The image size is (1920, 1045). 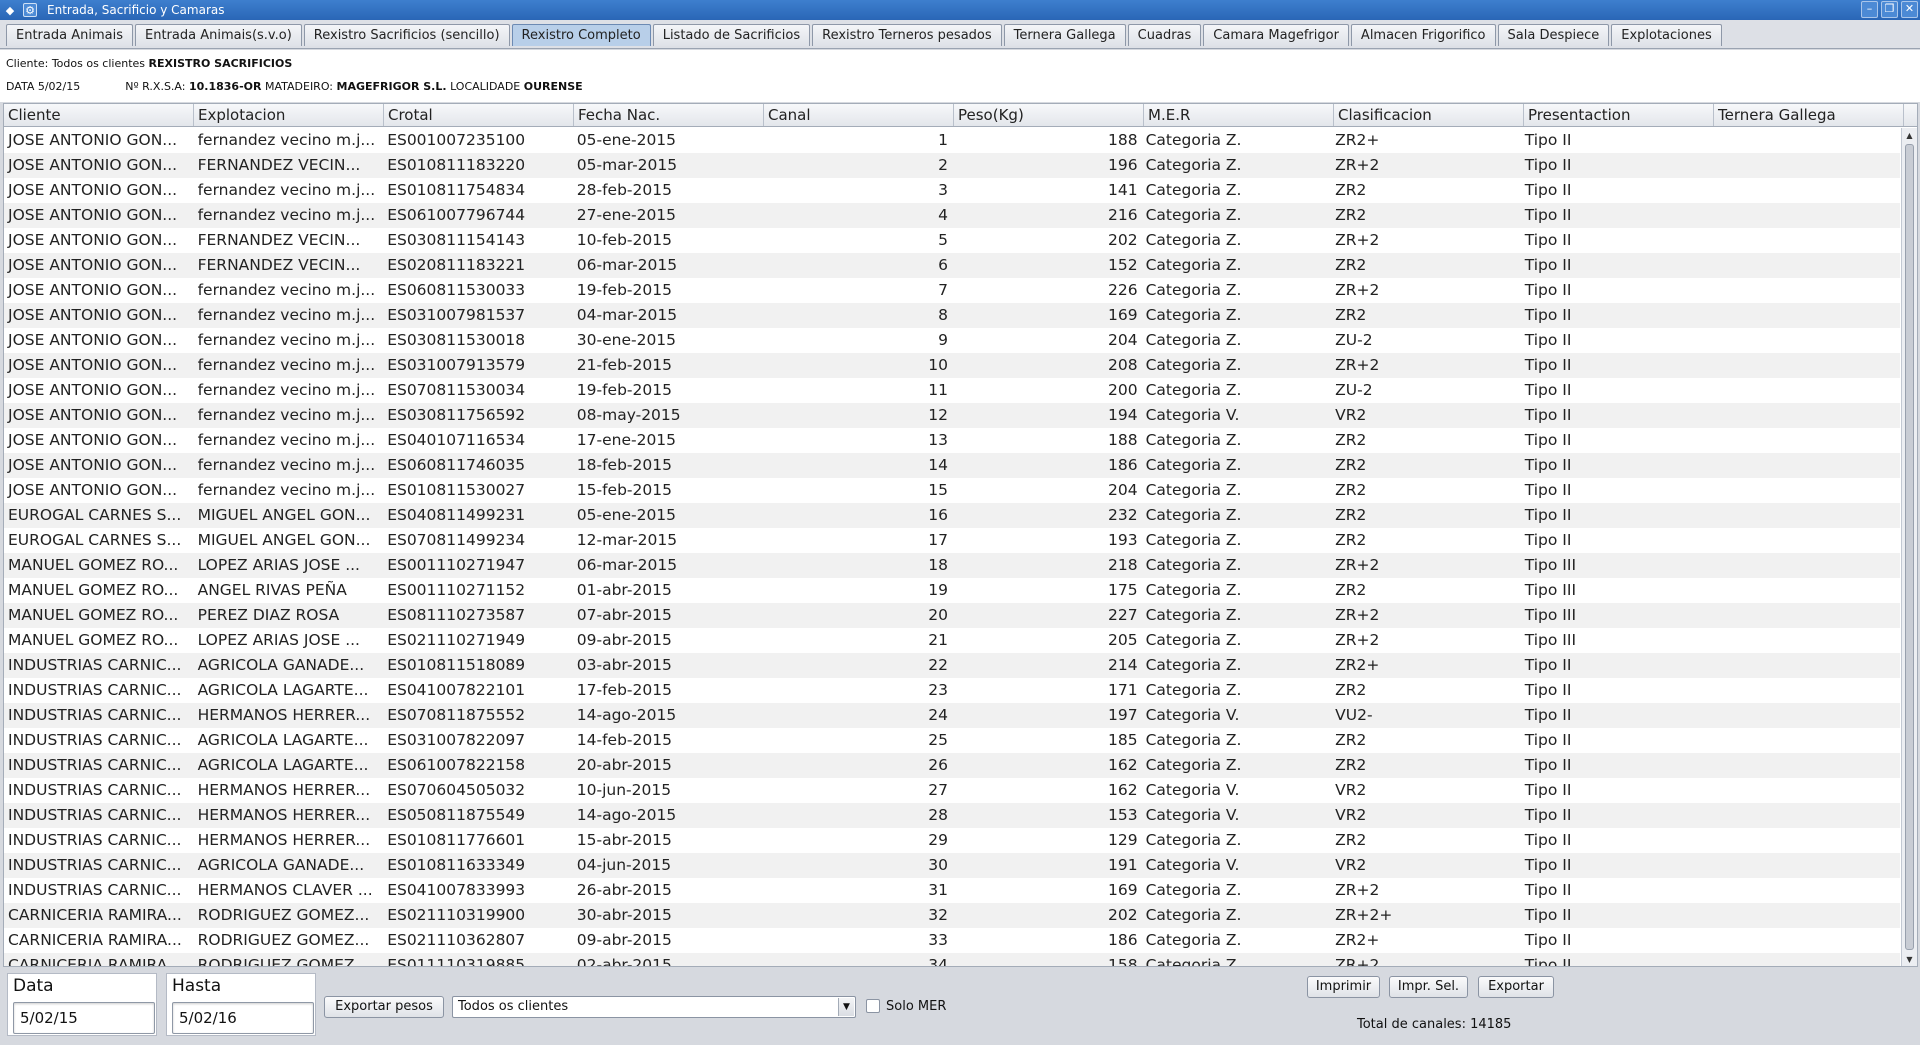 I want to click on print-selection-button: Impr. Sel., so click(x=1428, y=987).